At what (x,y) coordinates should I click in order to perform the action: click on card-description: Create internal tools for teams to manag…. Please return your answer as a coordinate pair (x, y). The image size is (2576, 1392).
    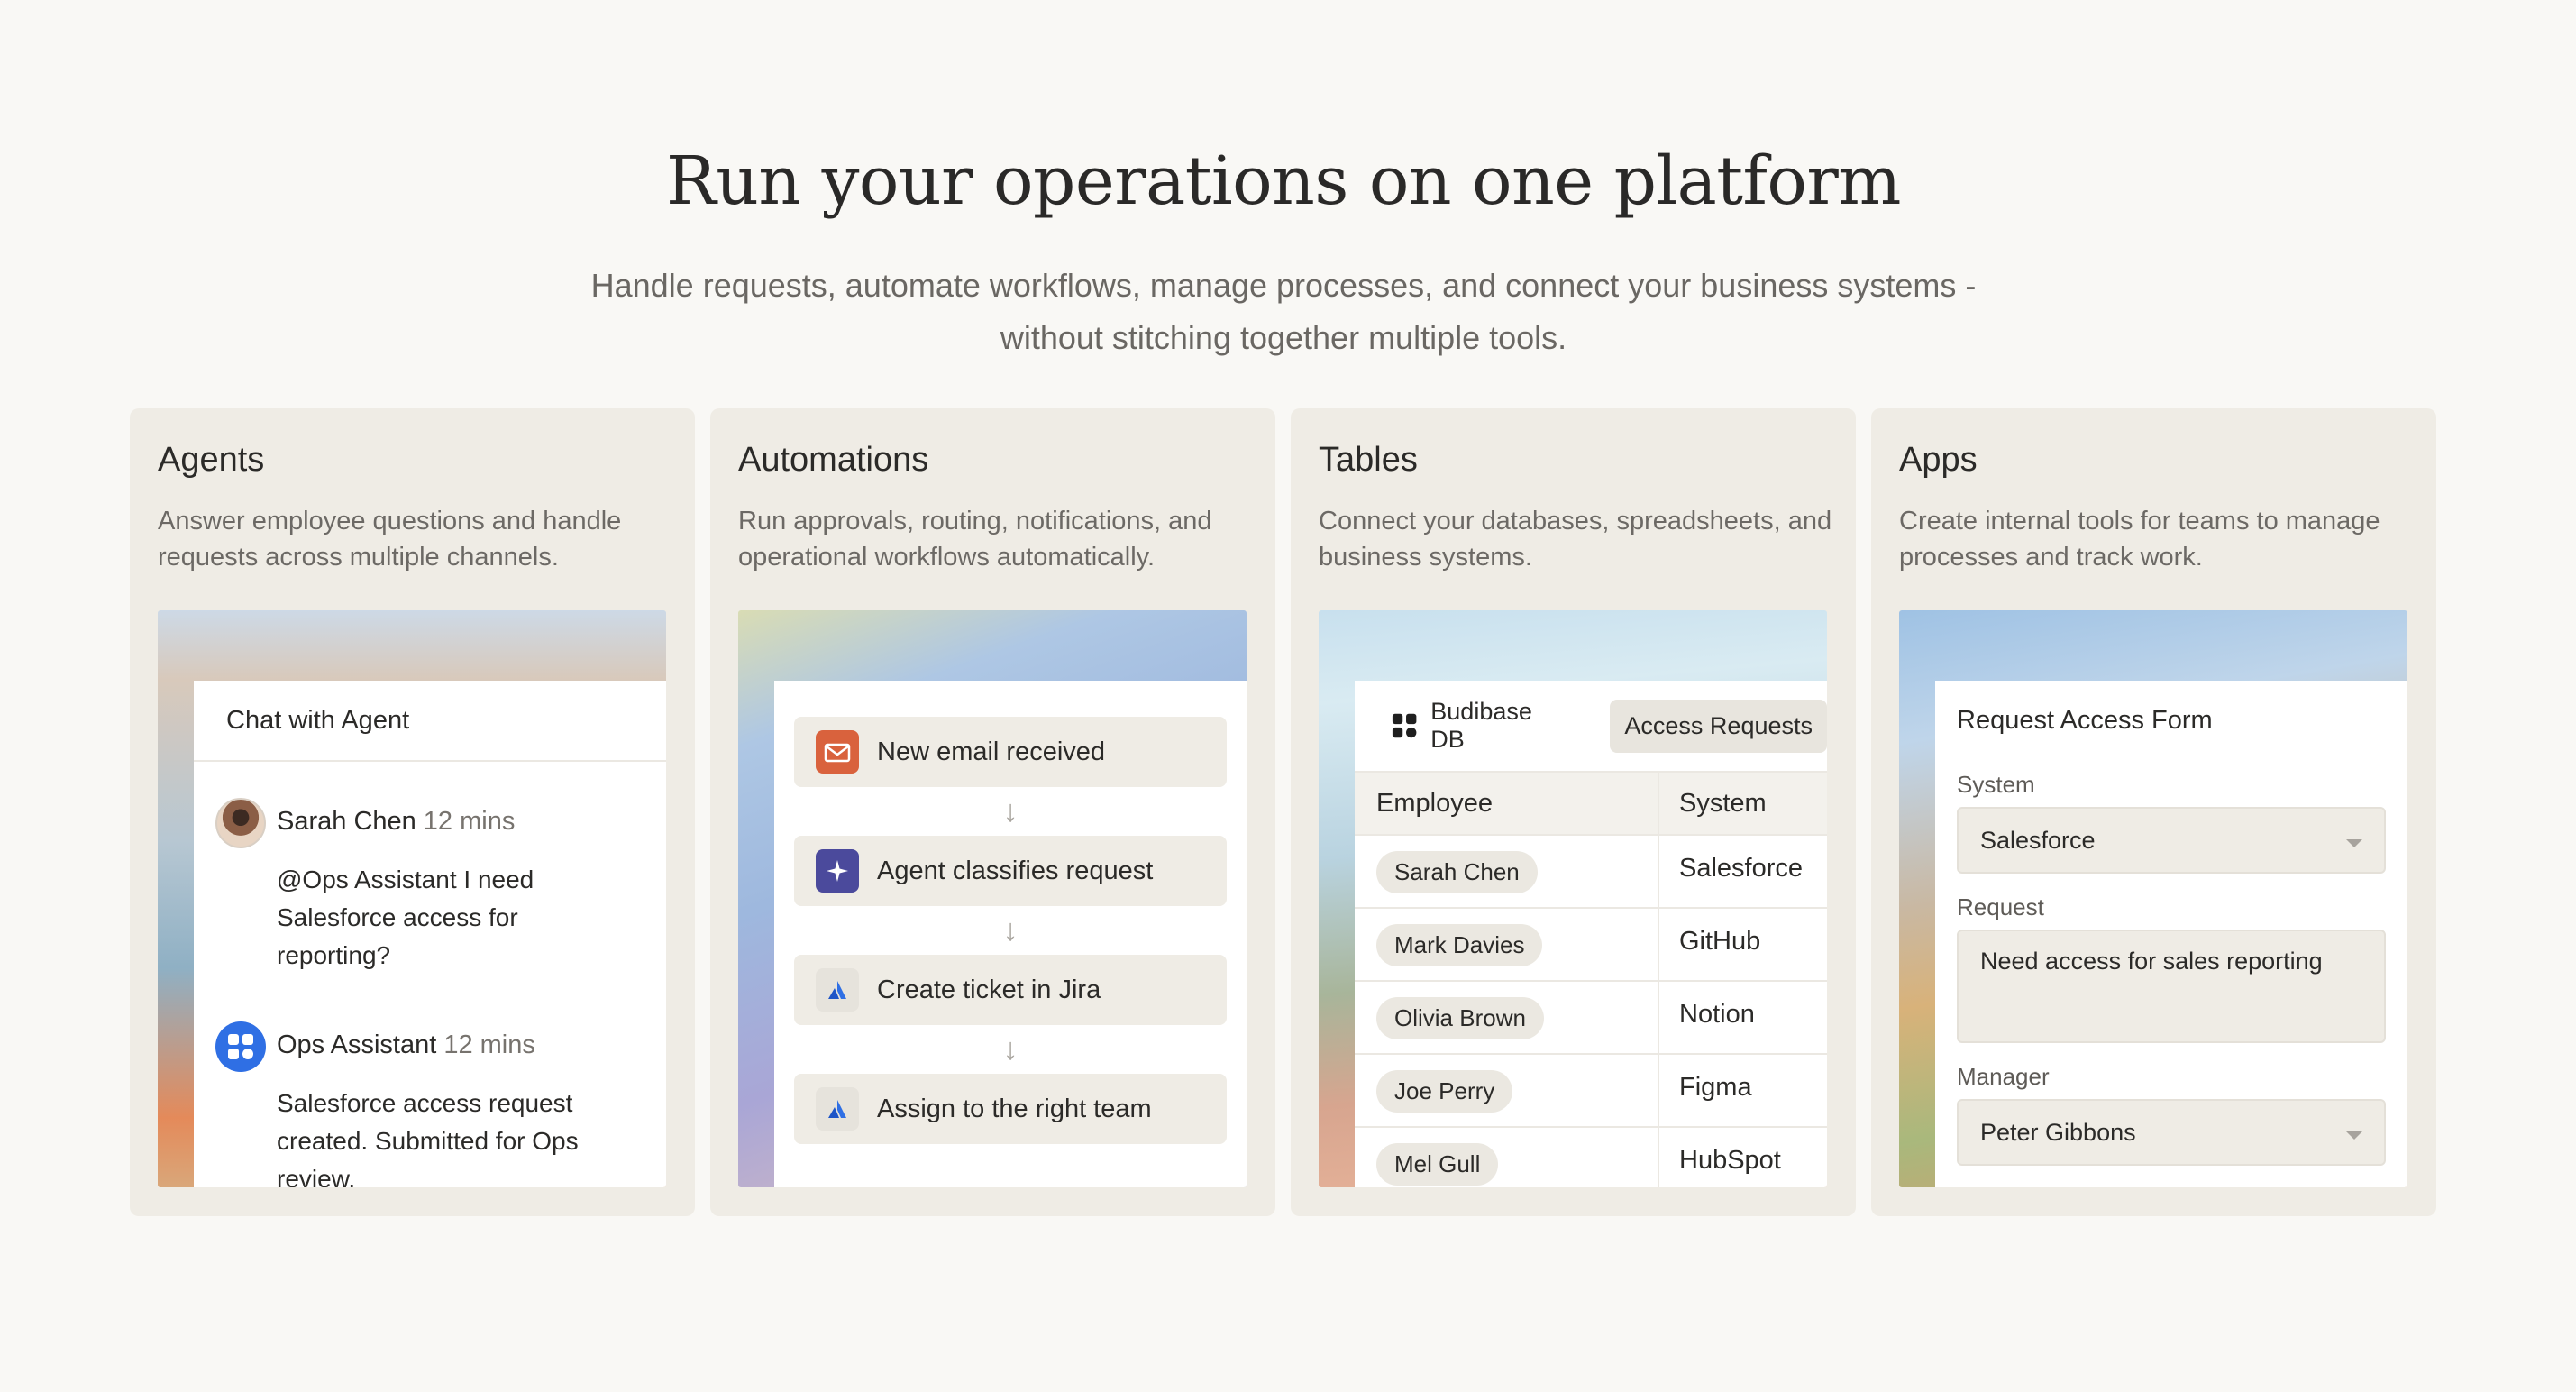
    Looking at the image, I should click on (2139, 539).